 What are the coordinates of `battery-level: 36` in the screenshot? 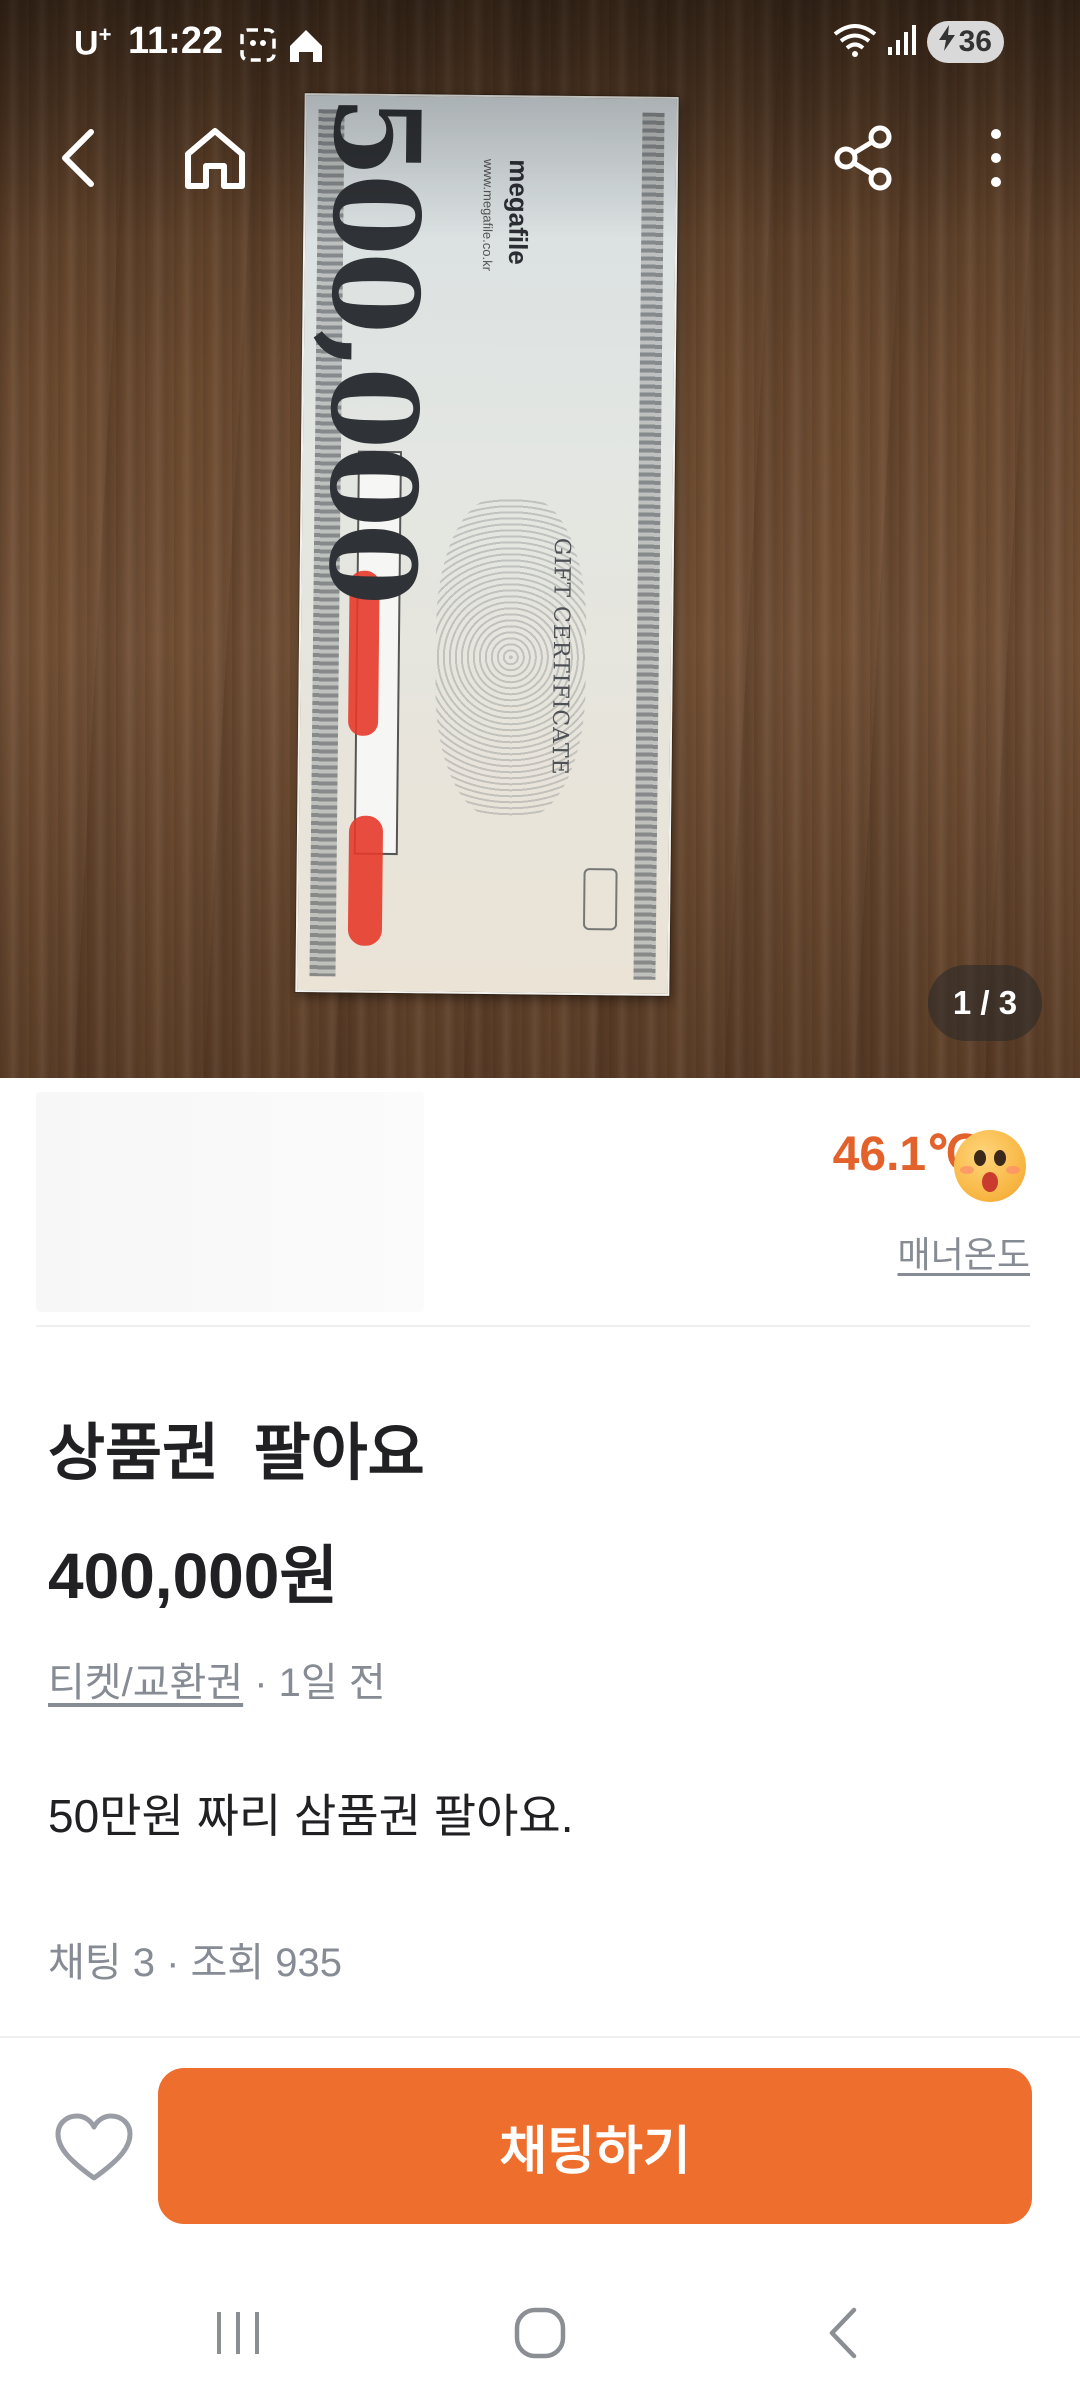 It's located at (975, 41).